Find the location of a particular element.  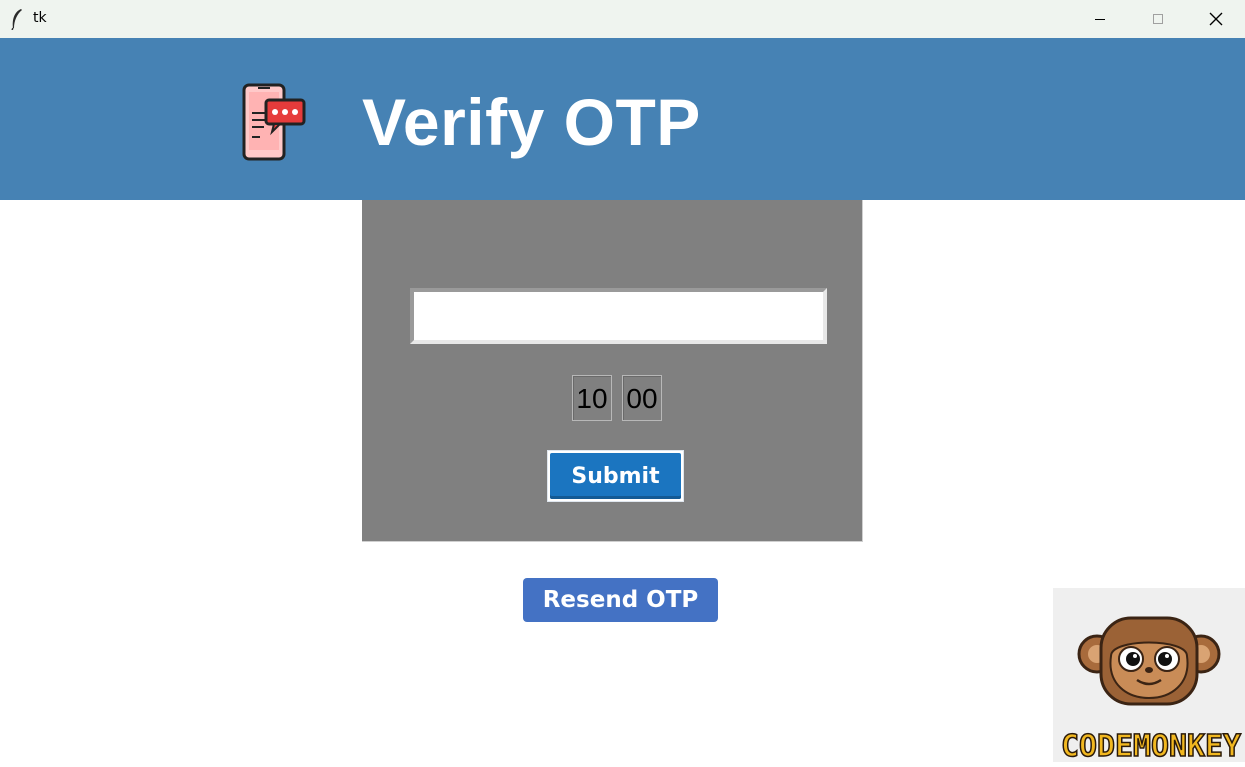

submit-button-label: Submit is located at coordinates (615, 476).